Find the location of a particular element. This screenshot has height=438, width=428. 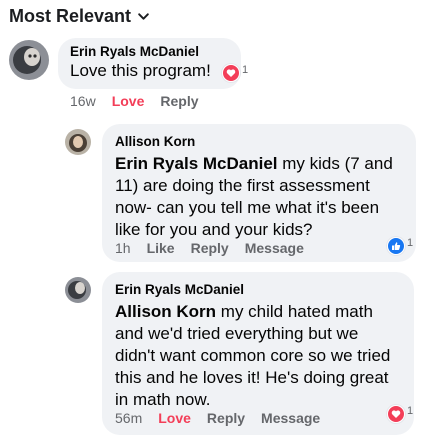

timestamp: 56m is located at coordinates (128, 418).